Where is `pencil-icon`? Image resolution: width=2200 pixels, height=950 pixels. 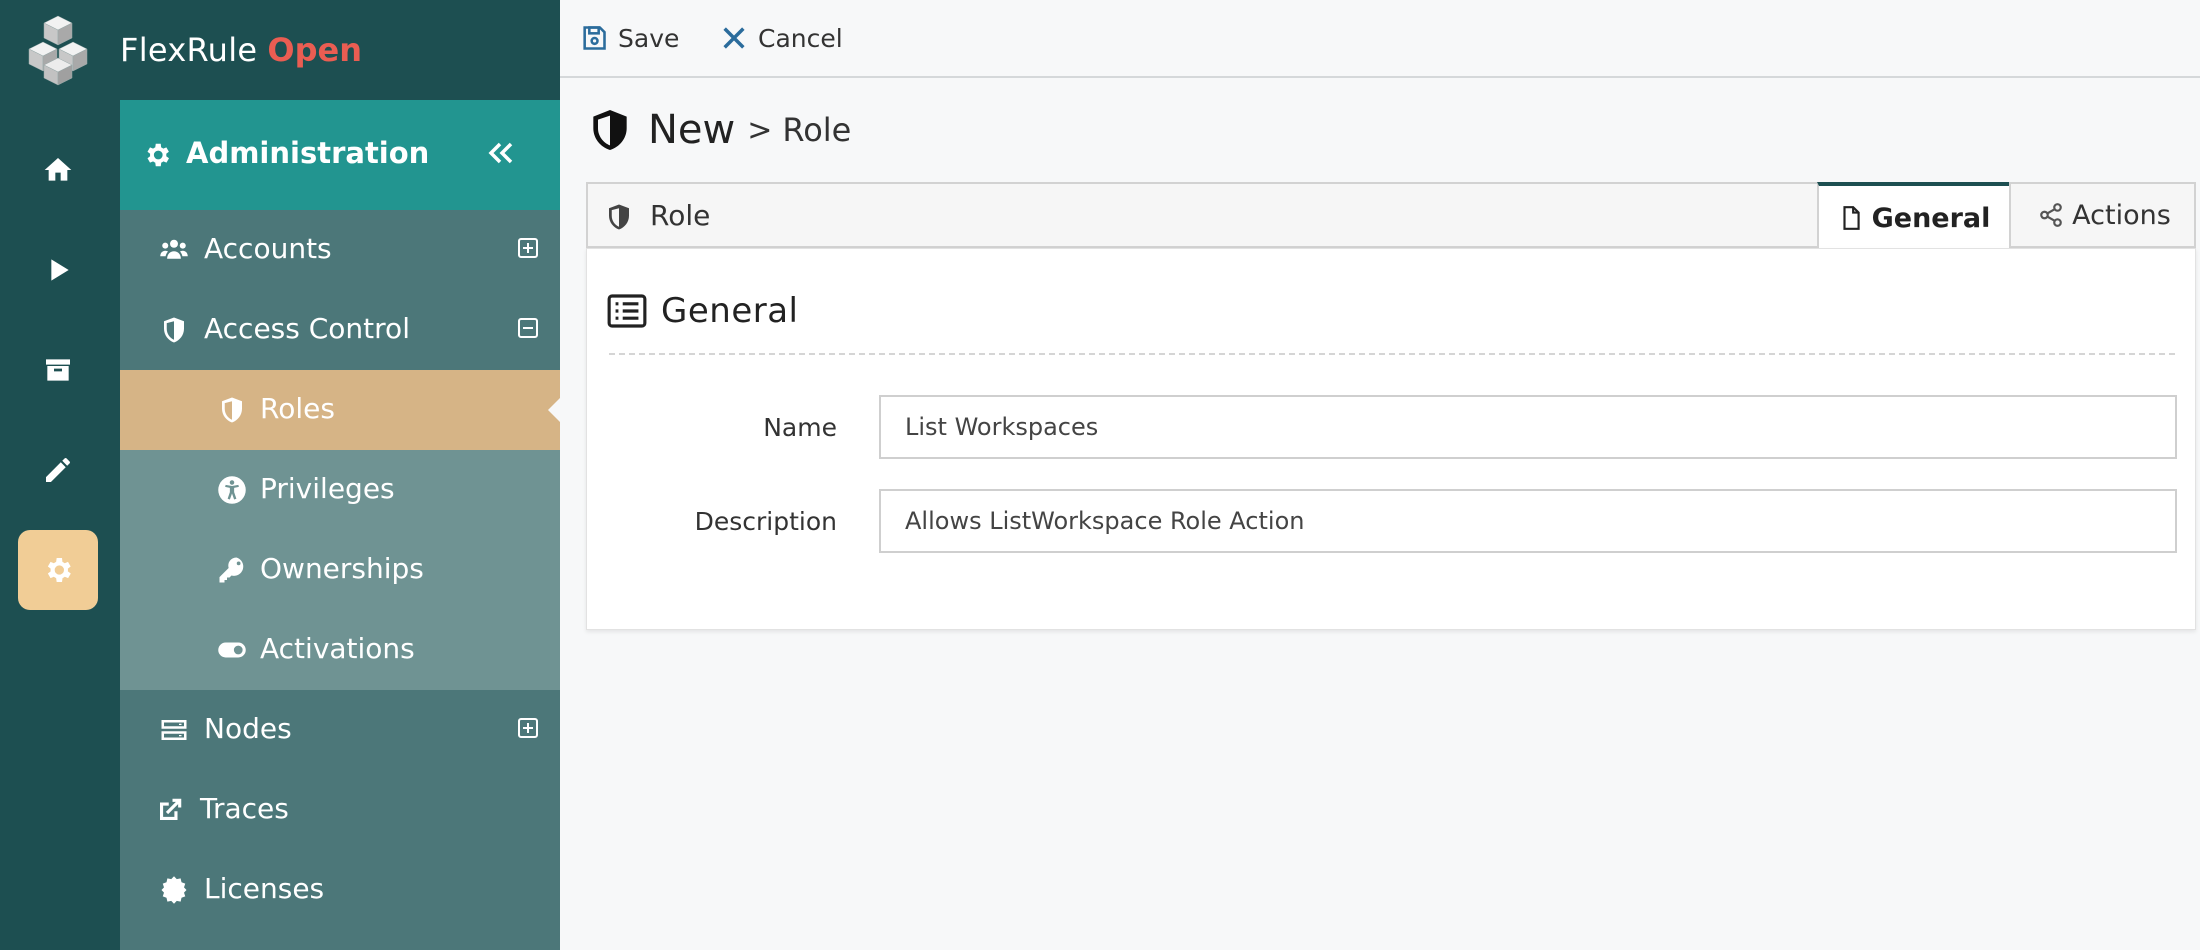
pencil-icon is located at coordinates (58, 470).